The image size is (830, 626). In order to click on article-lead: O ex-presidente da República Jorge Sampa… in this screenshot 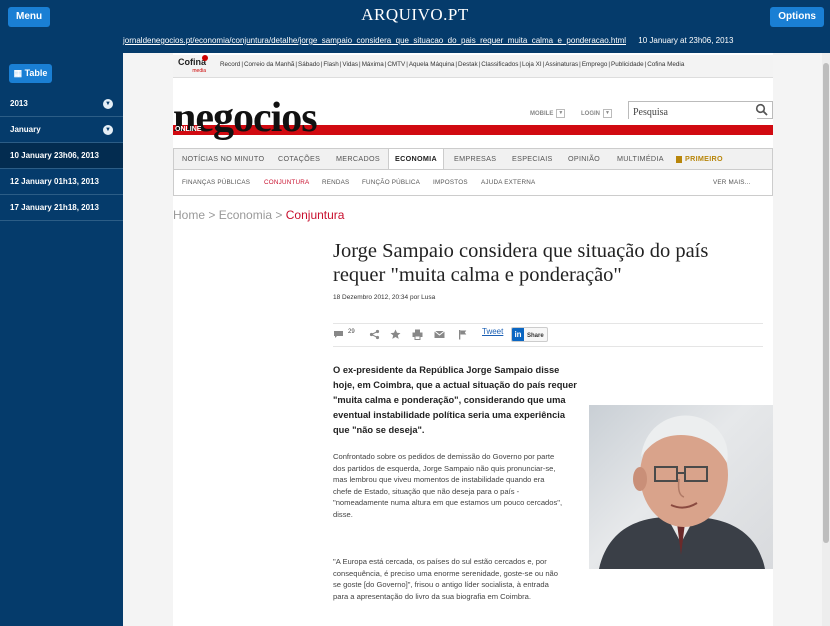, I will do `click(455, 400)`.